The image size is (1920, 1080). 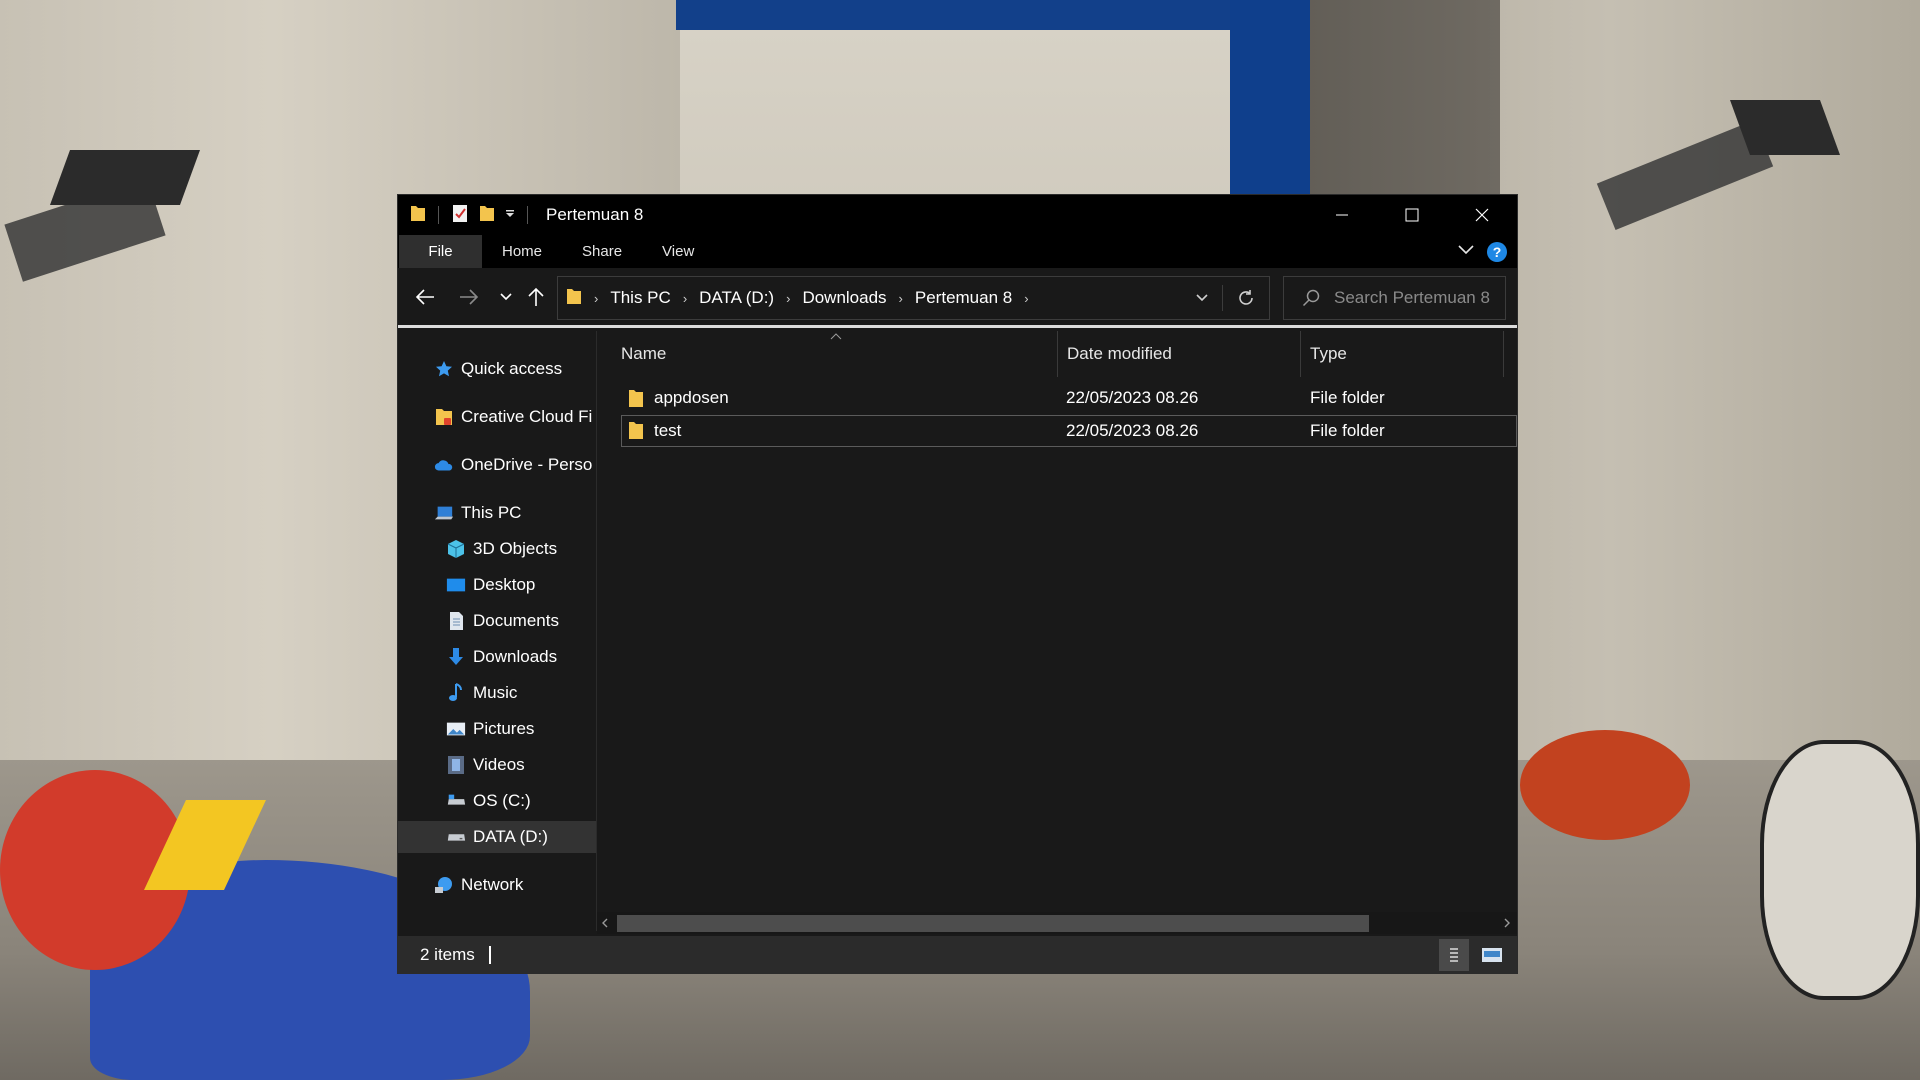 I want to click on download-arrow-icon, so click(x=456, y=657).